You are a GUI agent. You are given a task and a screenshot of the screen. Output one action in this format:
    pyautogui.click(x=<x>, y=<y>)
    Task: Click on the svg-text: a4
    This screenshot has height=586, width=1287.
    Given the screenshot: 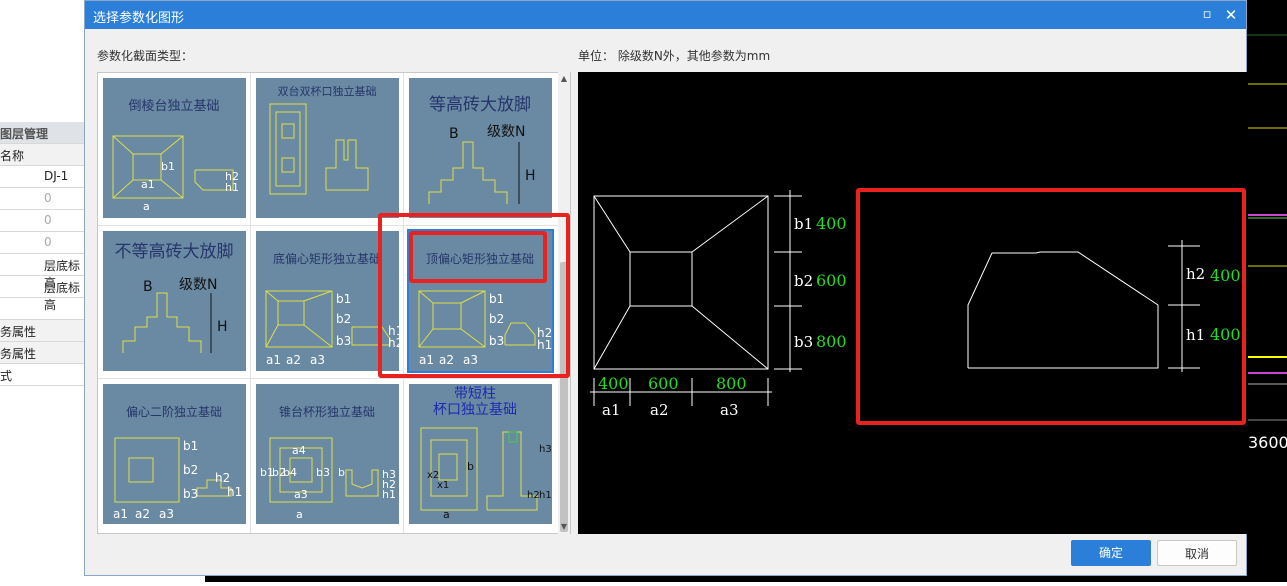 What is the action you would take?
    pyautogui.click(x=299, y=450)
    